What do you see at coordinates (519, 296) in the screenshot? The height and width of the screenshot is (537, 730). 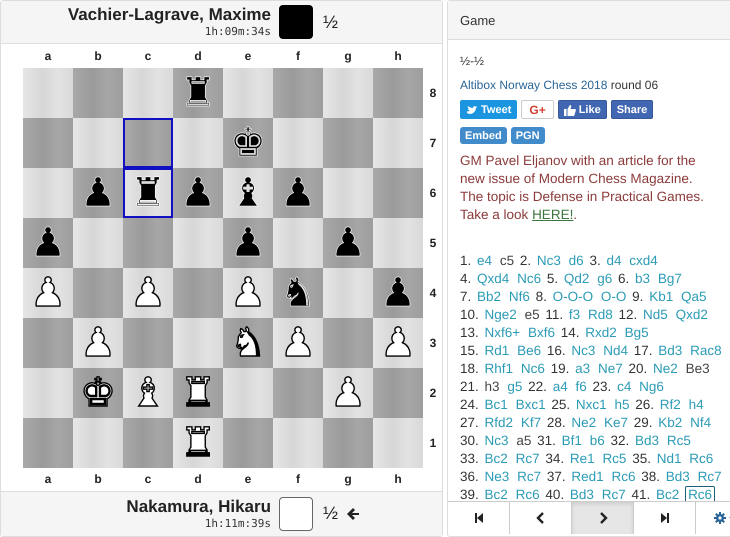 I see `move-link: Nf6` at bounding box center [519, 296].